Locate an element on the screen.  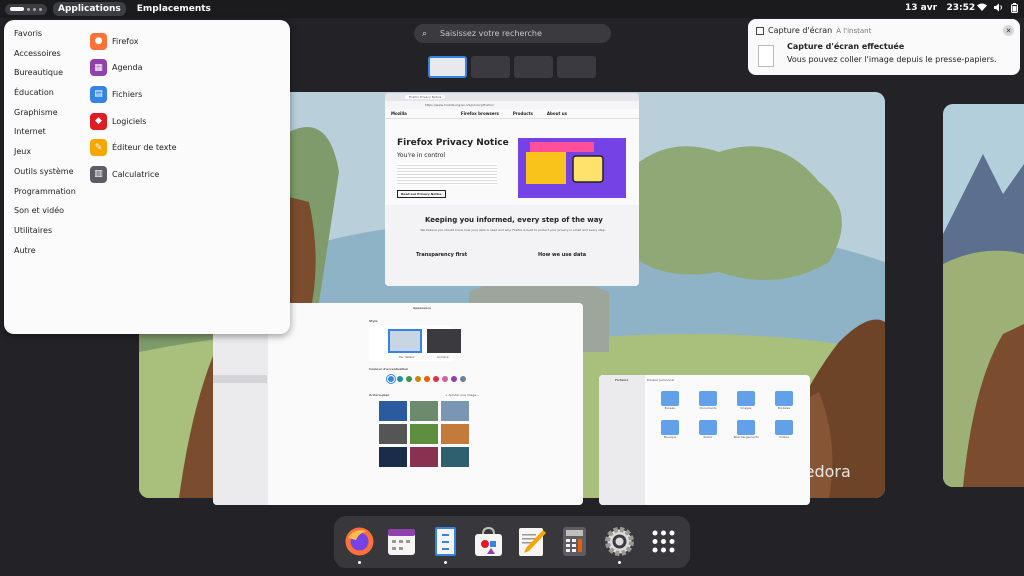
nav-item: About us is located at coordinates (557, 113).